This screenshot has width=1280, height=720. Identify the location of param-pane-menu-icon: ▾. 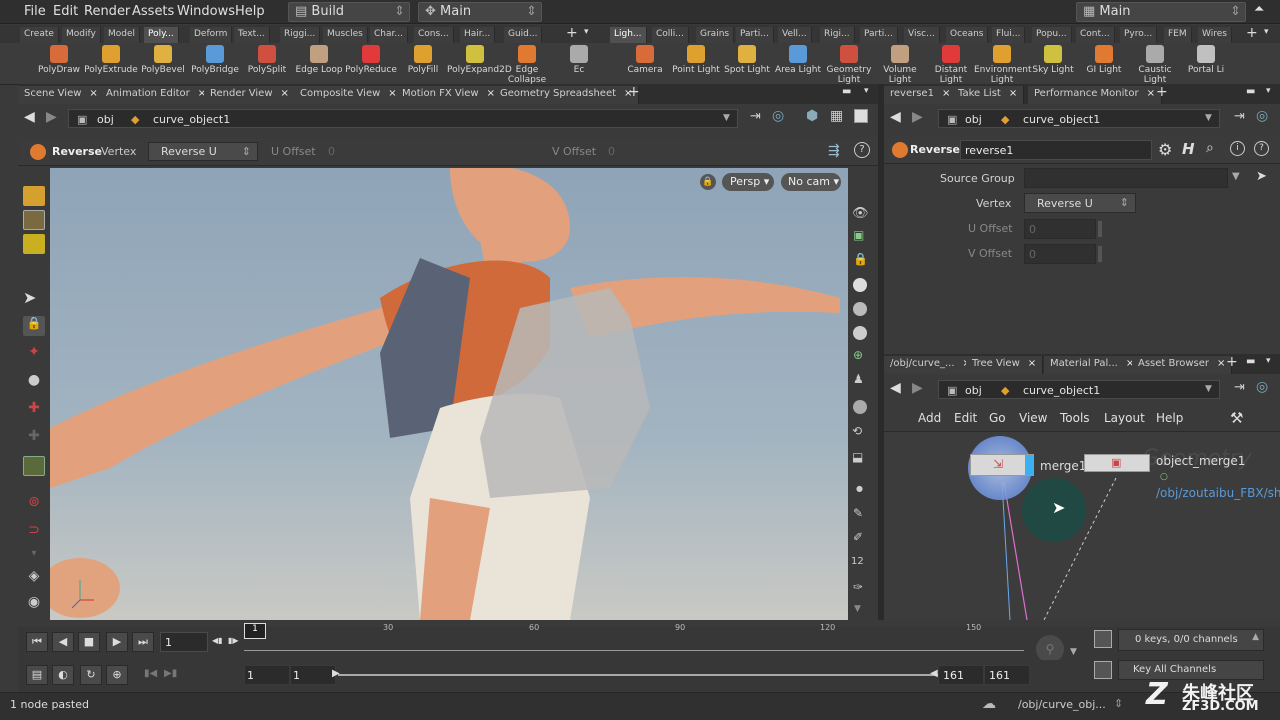
(1268, 91).